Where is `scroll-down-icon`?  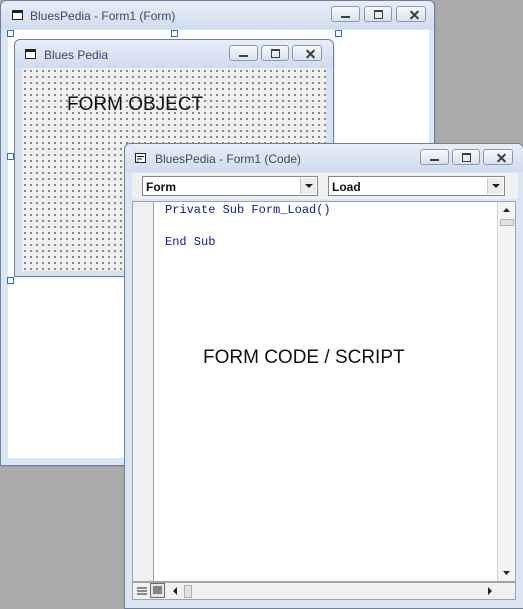
scroll-down-icon is located at coordinates (506, 573).